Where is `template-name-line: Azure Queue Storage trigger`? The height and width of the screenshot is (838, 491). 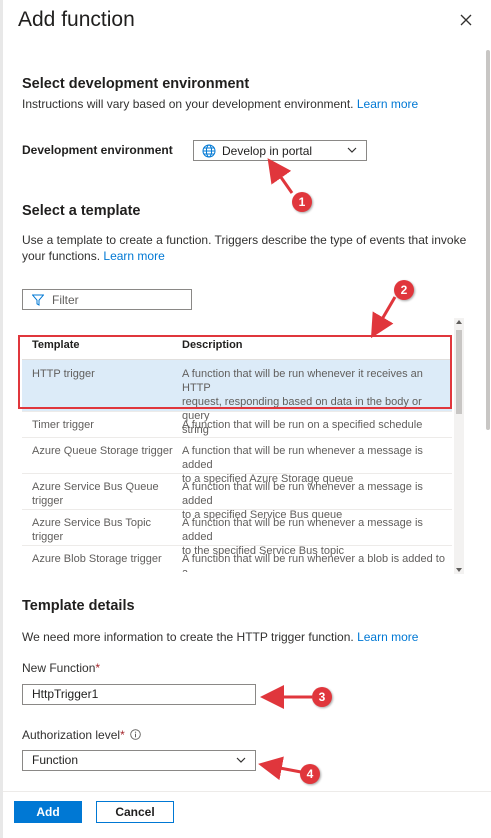 template-name-line: Azure Queue Storage trigger is located at coordinates (102, 451).